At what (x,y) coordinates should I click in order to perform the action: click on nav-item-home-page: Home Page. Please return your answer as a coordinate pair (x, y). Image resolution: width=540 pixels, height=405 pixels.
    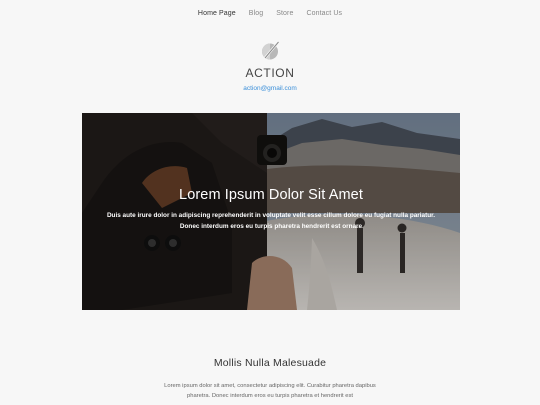
    Looking at the image, I should click on (217, 13).